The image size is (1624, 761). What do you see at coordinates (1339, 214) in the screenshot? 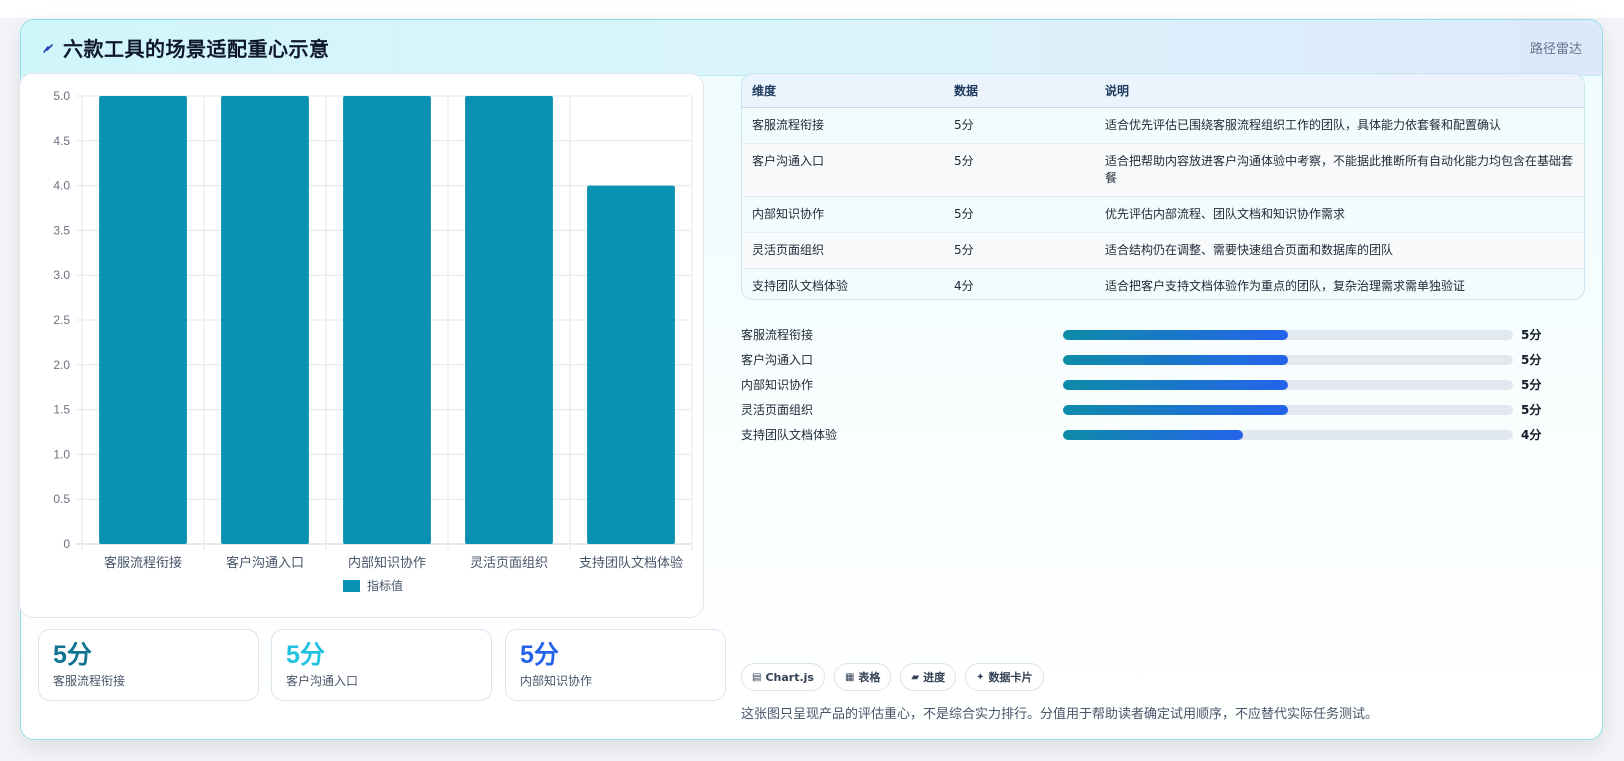
I see `table-cell: 优先评估内部流程、团队文档和知识协作需求` at bounding box center [1339, 214].